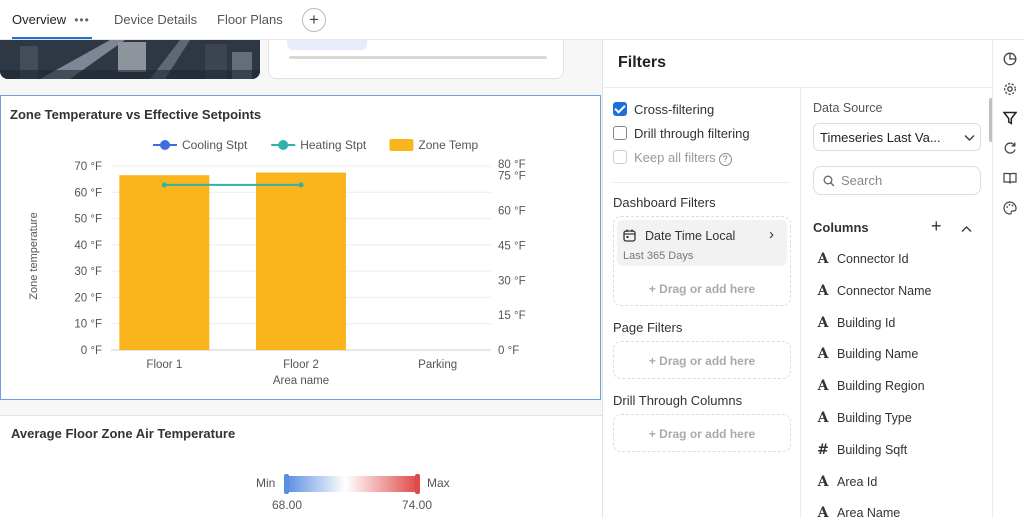 The image size is (1024, 523). What do you see at coordinates (867, 355) in the screenshot?
I see `column-item: A Building Name` at bounding box center [867, 355].